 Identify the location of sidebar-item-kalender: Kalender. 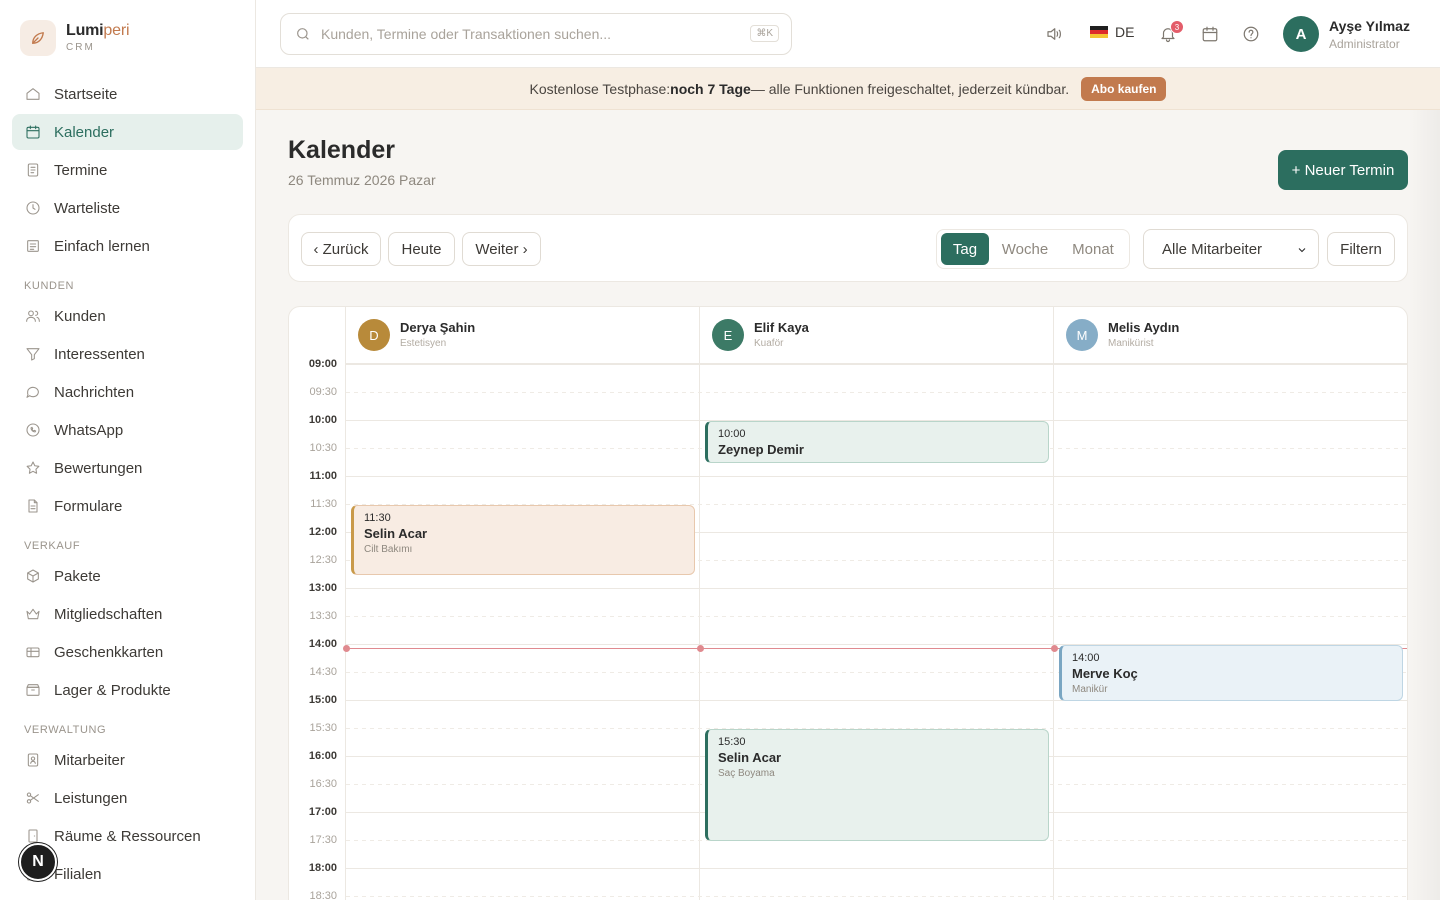
(127, 132).